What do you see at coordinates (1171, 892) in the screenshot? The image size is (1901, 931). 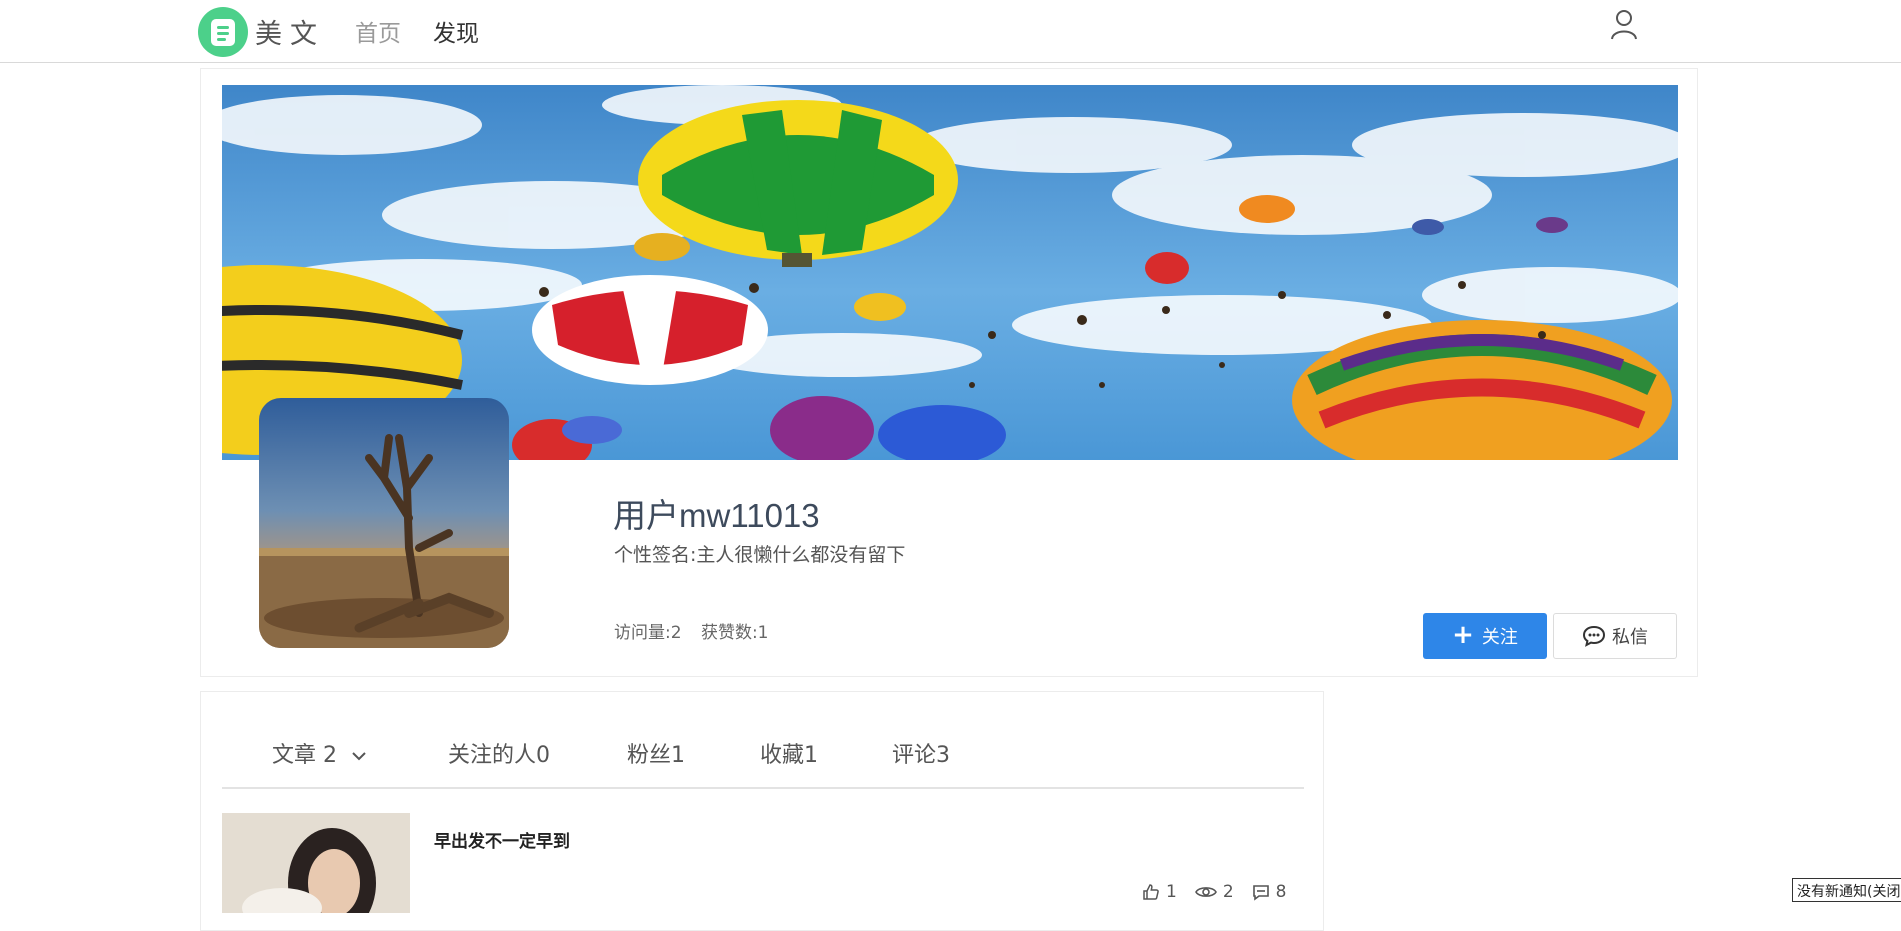 I see `article-likes-count: 1` at bounding box center [1171, 892].